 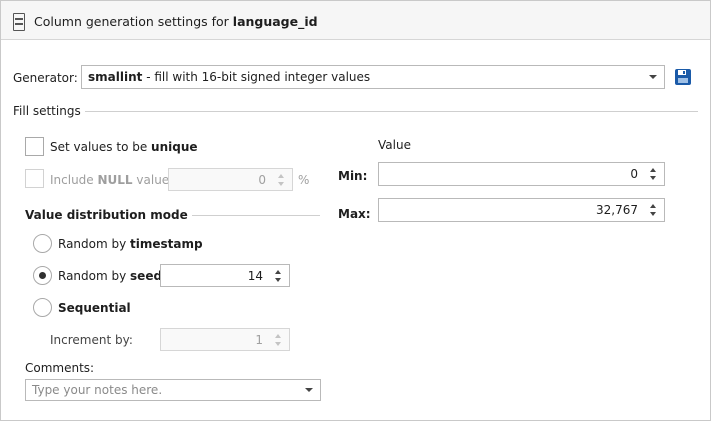 What do you see at coordinates (521, 210) in the screenshot?
I see `max-value-stepper: 32,767` at bounding box center [521, 210].